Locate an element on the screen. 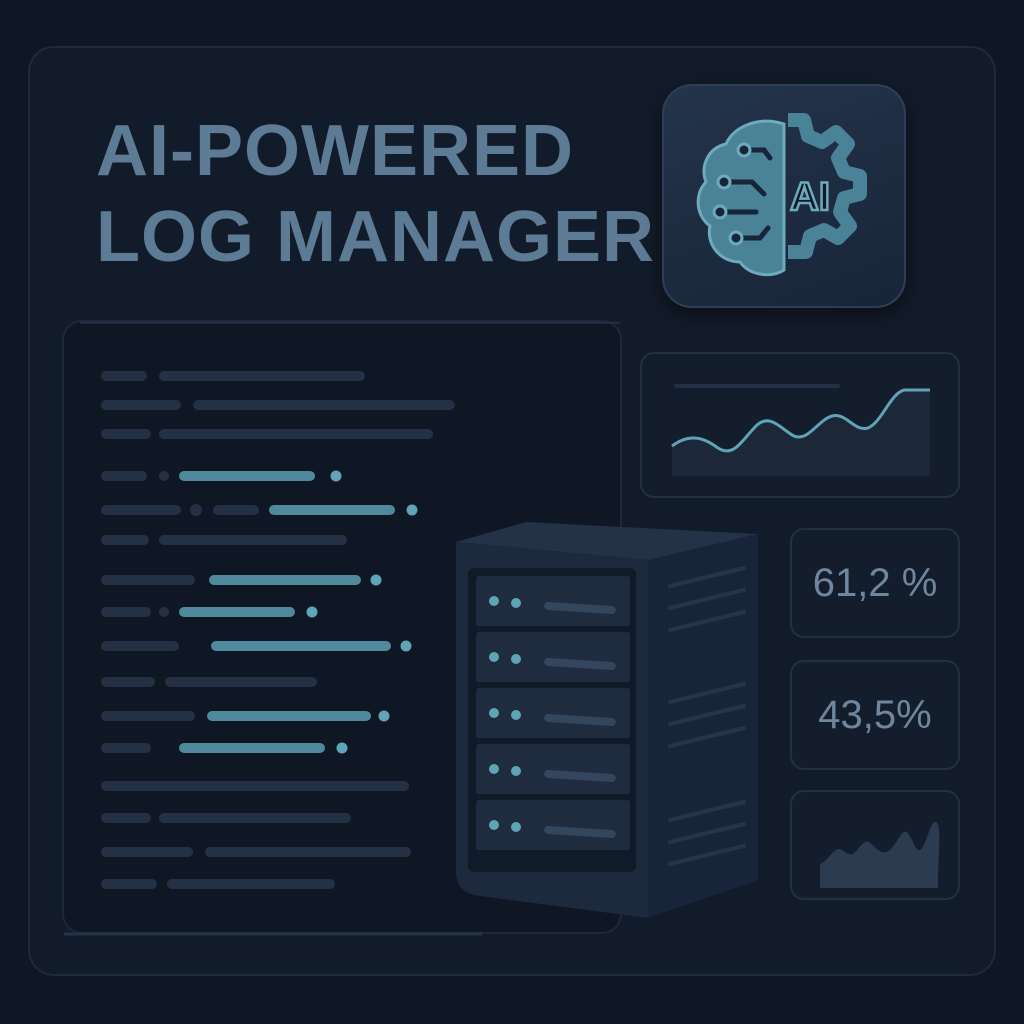 This screenshot has width=1024, height=1024. area-chart-card is located at coordinates (875, 845).